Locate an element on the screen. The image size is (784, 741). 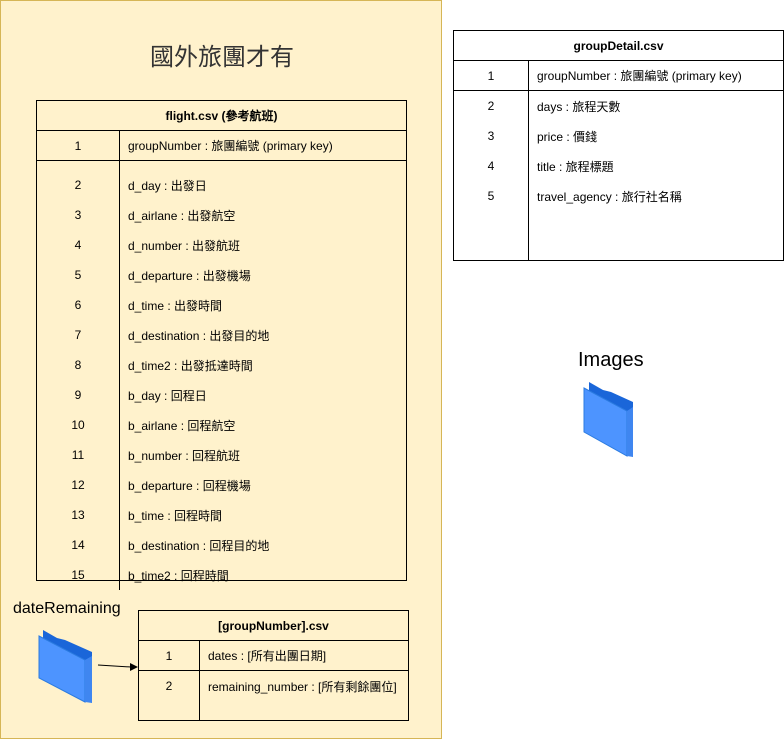
flight-row-8: 8 d_time2 : 出發抵達時間 is located at coordinates (221, 365).